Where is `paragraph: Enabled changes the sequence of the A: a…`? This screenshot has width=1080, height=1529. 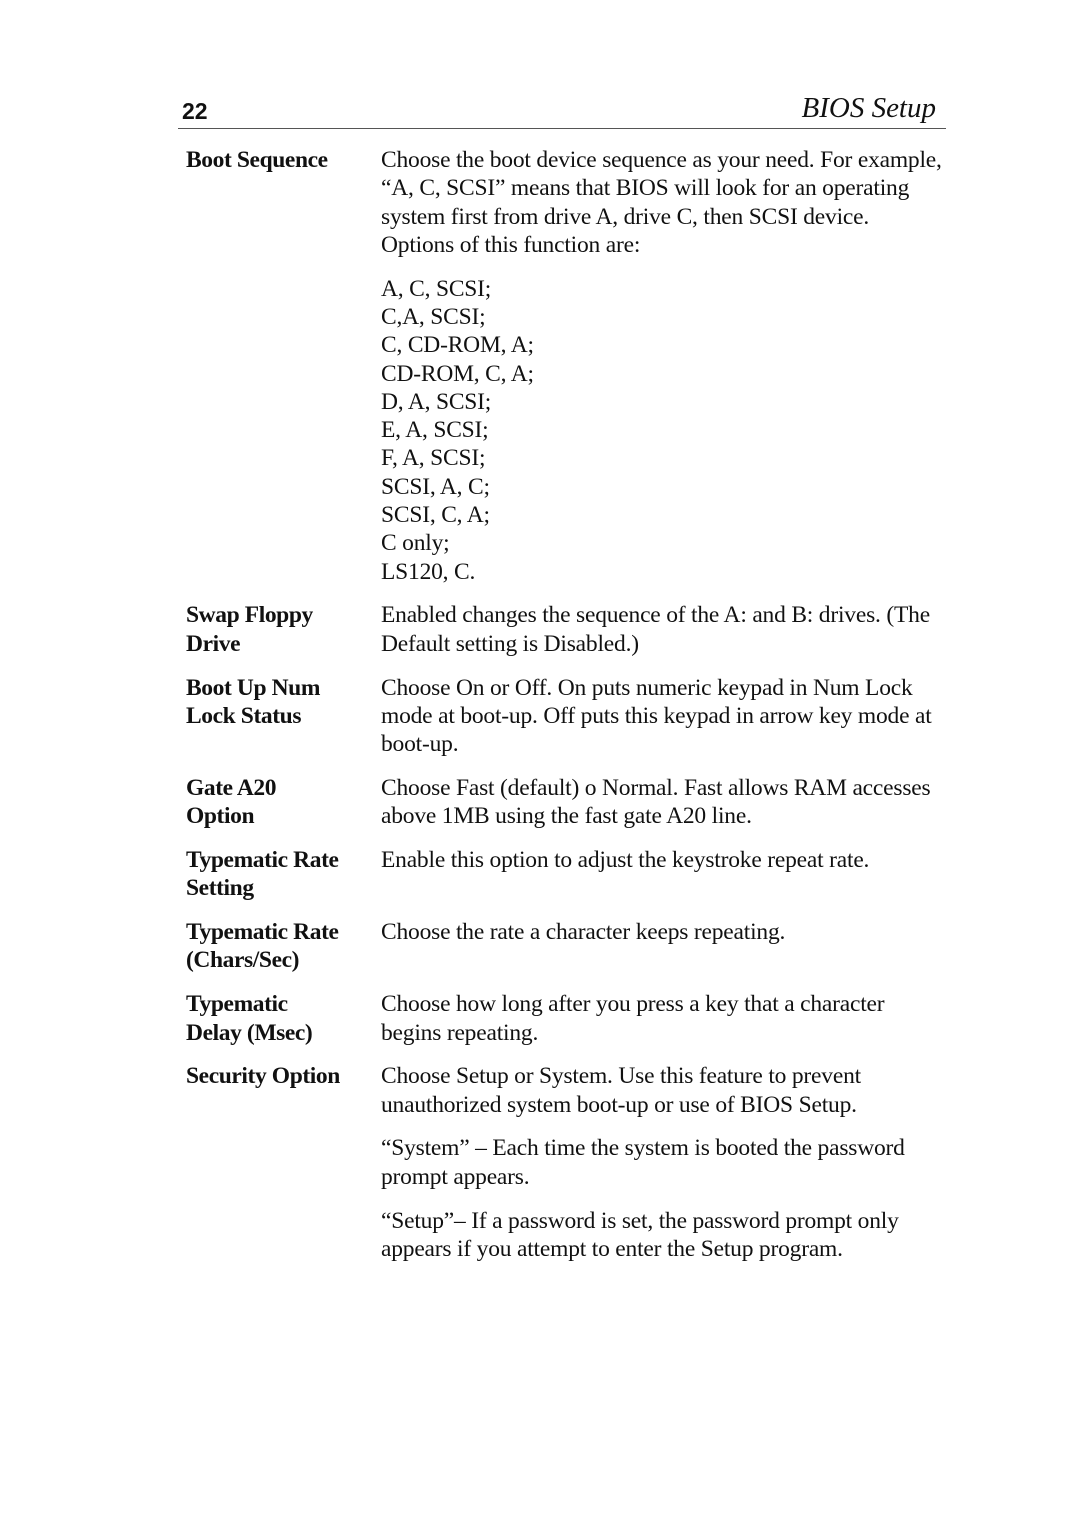 paragraph: Enabled changes the sequence of the A: a… is located at coordinates (655, 629).